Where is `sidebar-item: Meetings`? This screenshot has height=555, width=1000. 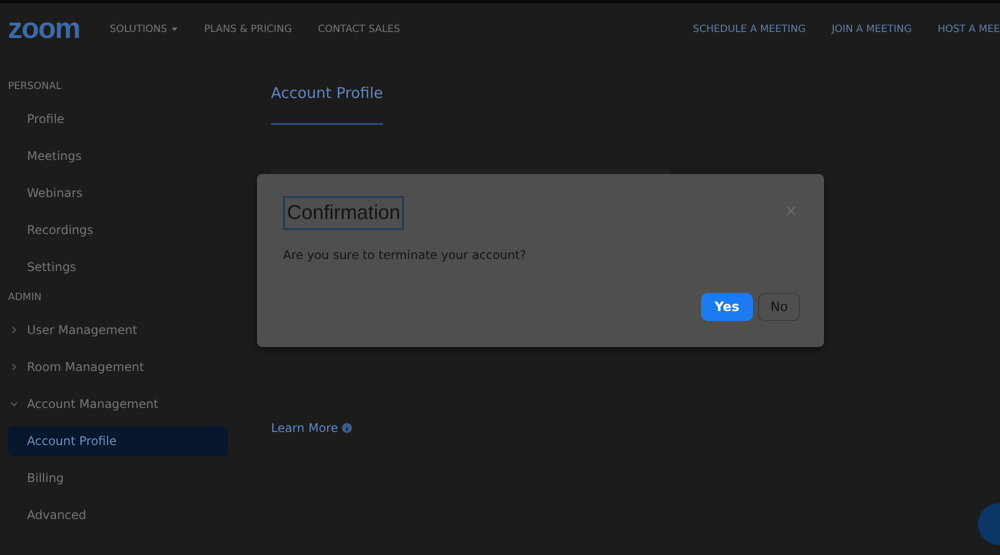 sidebar-item: Meetings is located at coordinates (118, 155).